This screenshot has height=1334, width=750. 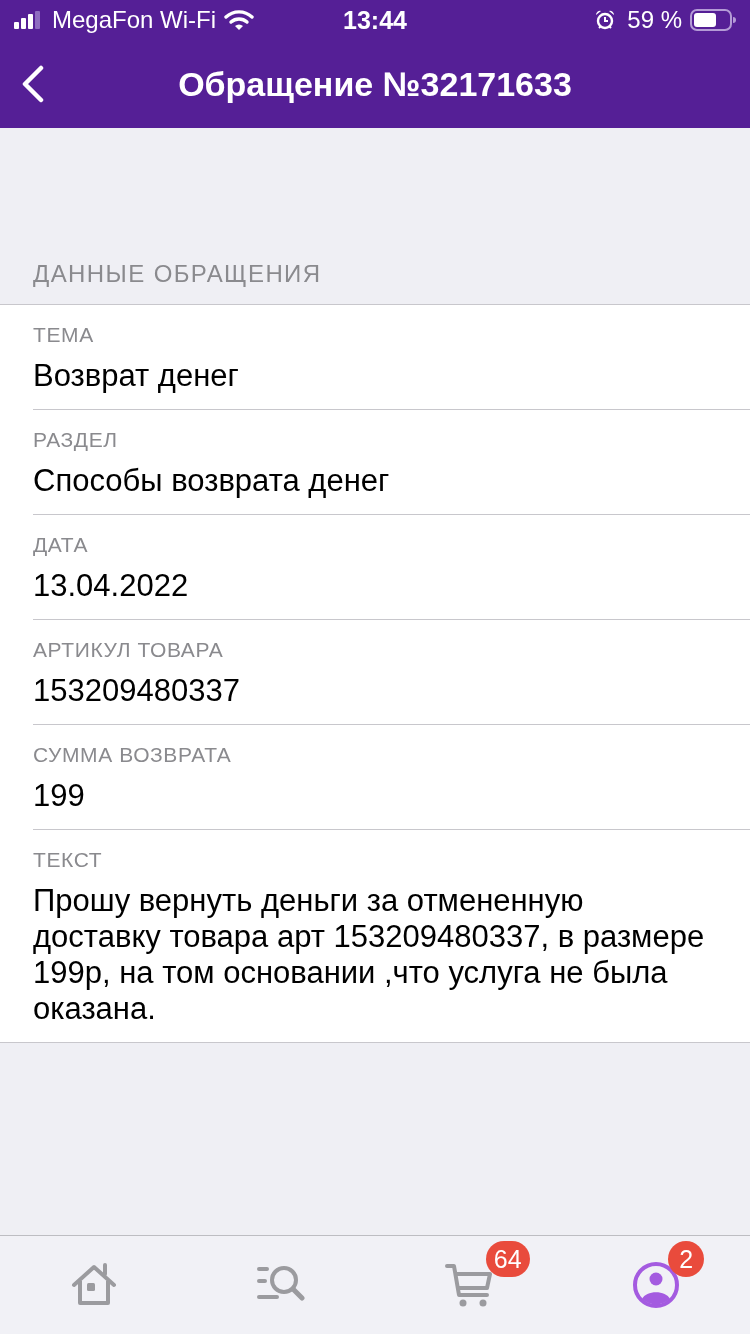 What do you see at coordinates (32, 84) in the screenshot?
I see `back-chevron-icon` at bounding box center [32, 84].